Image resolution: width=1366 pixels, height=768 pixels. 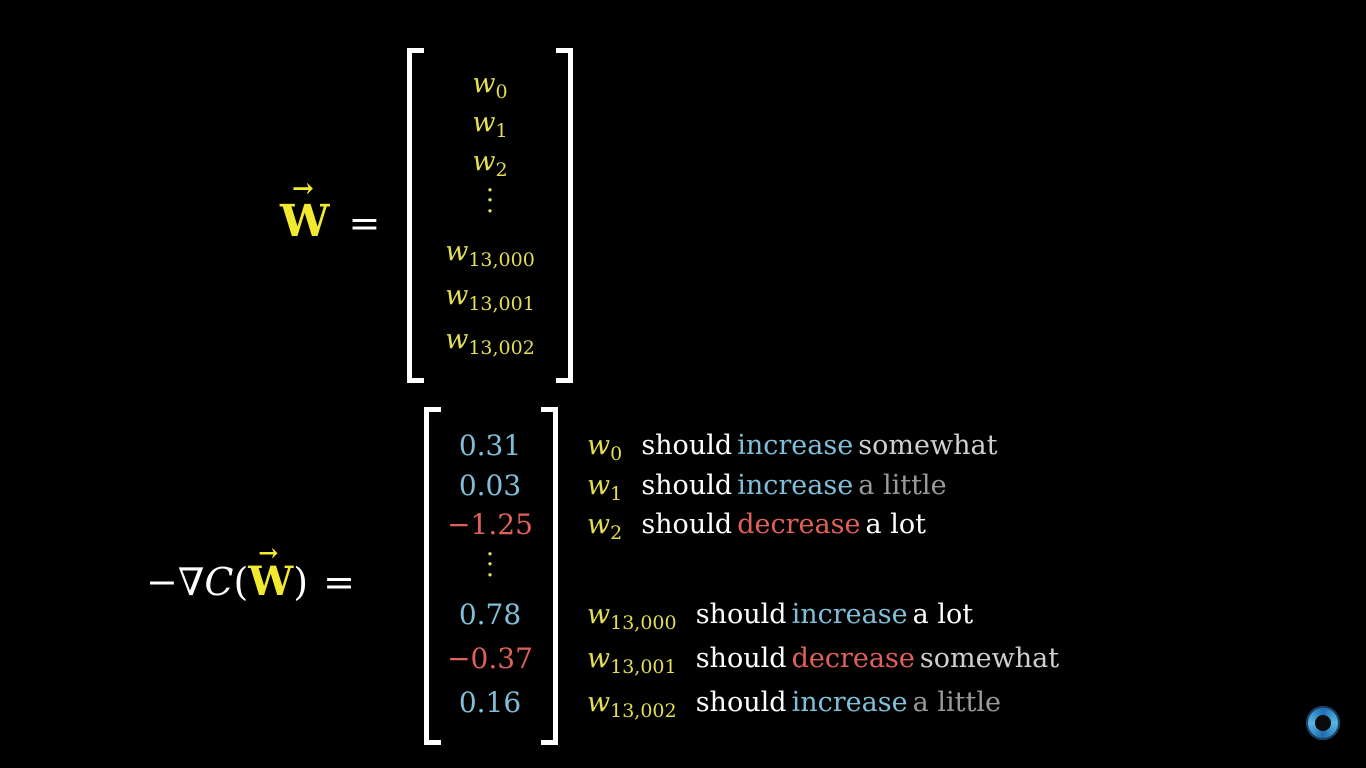 What do you see at coordinates (490, 614) in the screenshot?
I see `gradient-value: 0.78` at bounding box center [490, 614].